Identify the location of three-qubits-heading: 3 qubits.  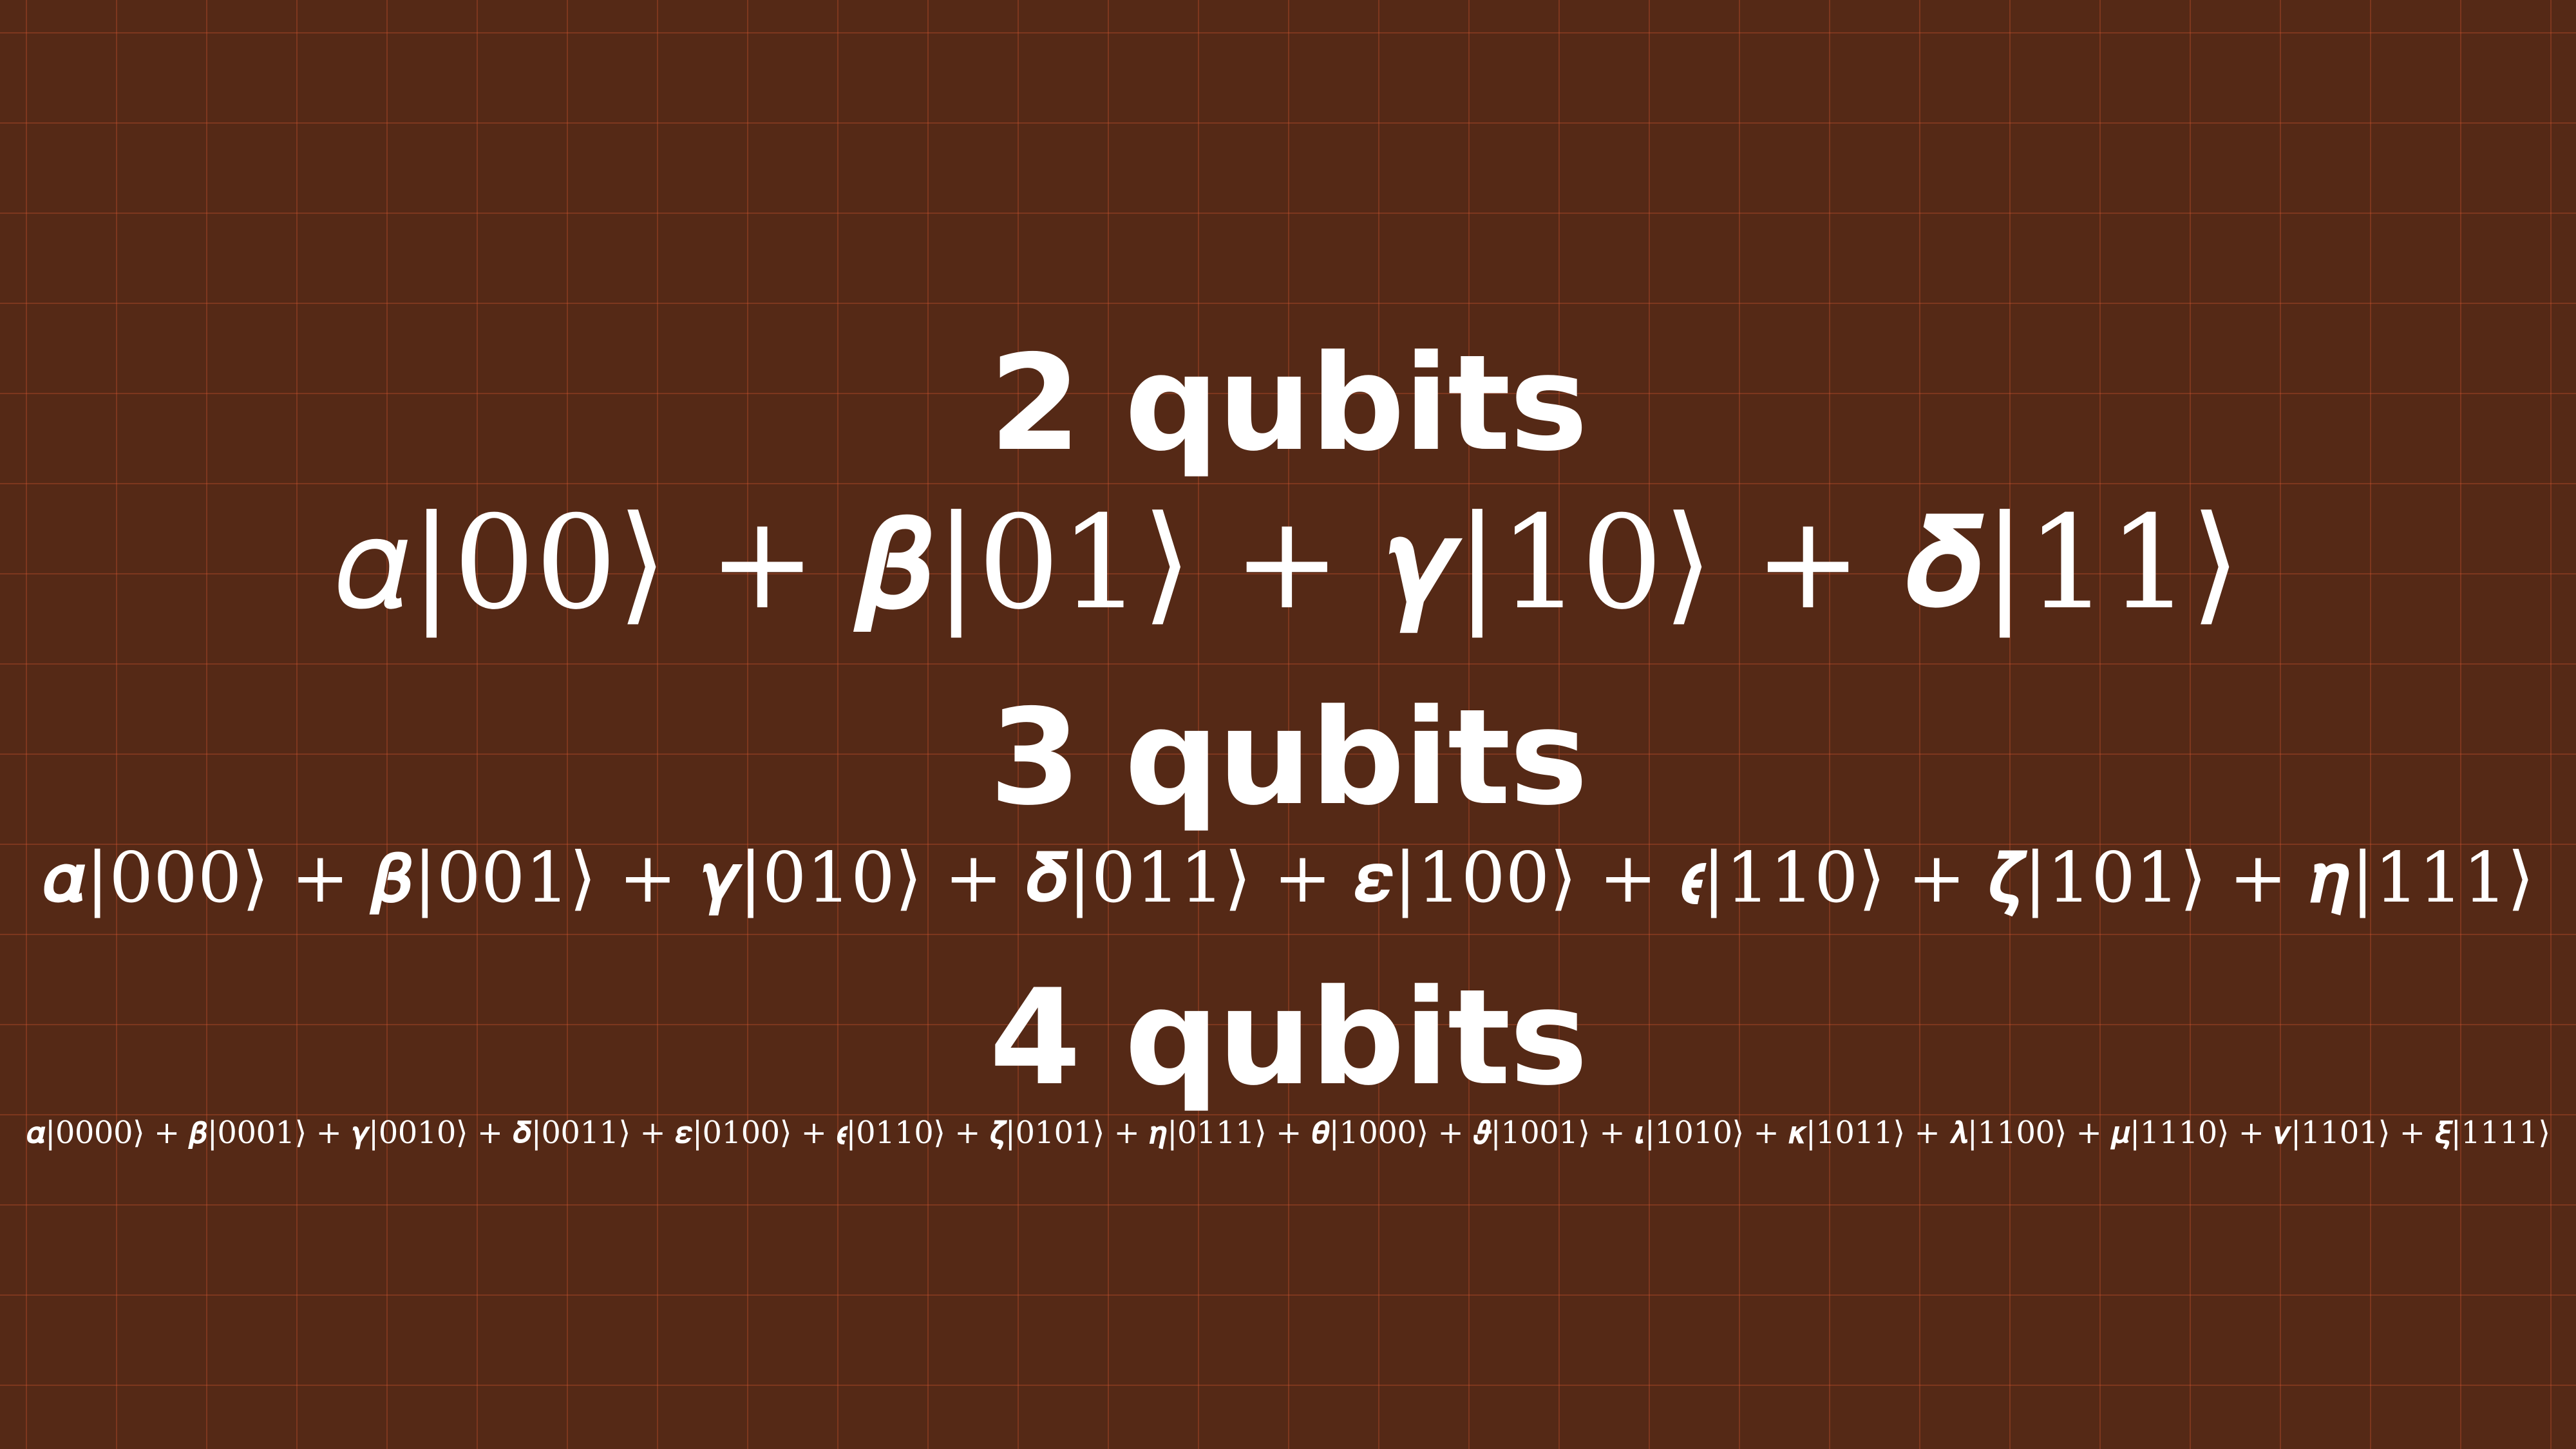
(1288, 758).